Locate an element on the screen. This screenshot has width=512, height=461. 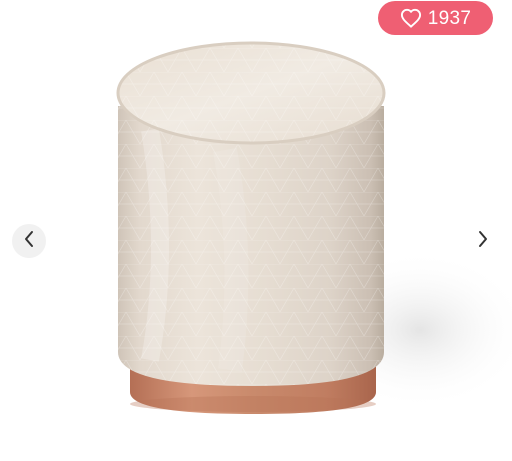
chevron-right-icon is located at coordinates (483, 241).